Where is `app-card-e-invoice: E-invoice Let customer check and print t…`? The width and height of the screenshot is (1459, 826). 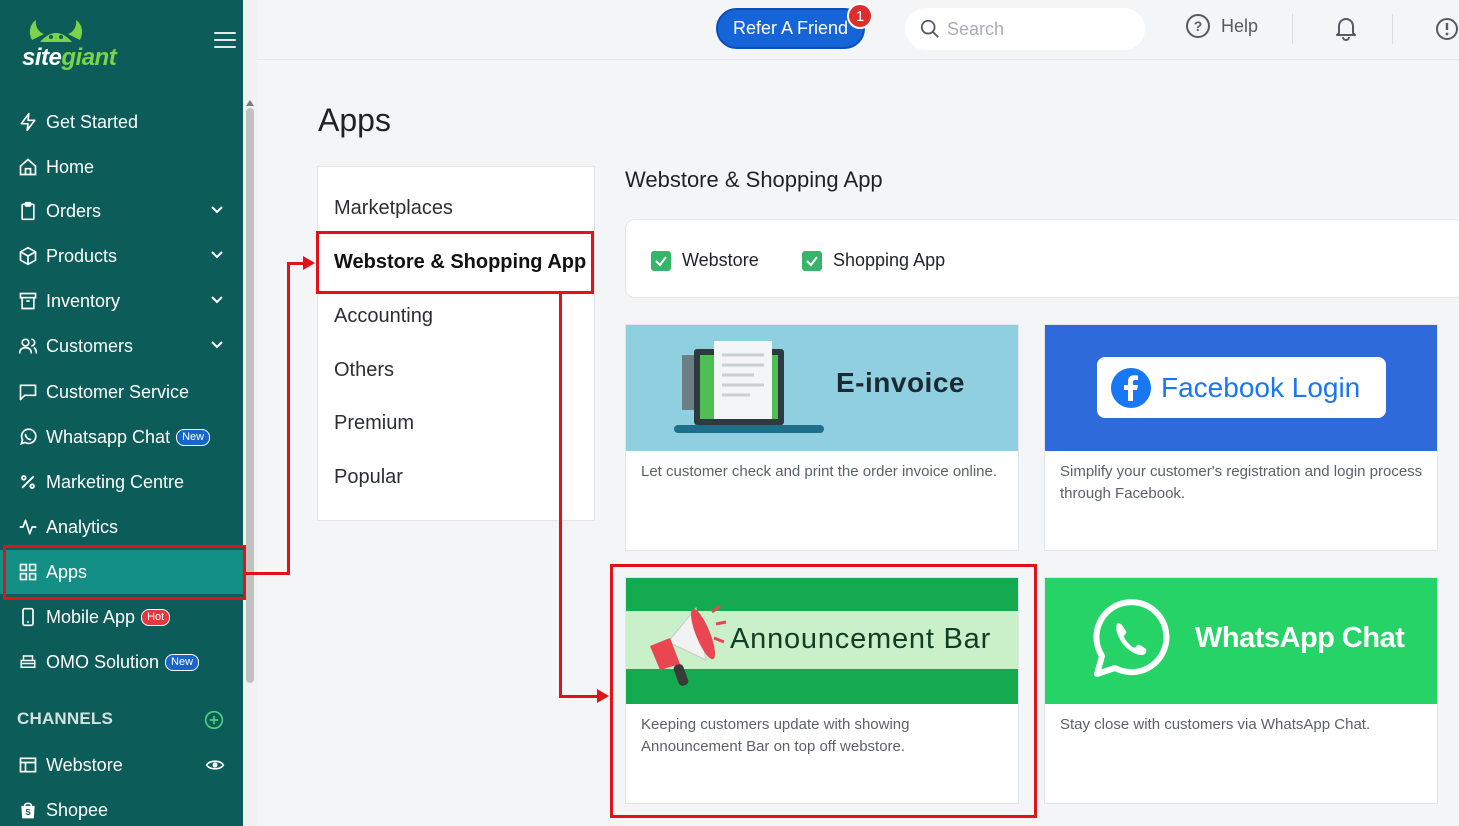 app-card-e-invoice: E-invoice Let customer check and print t… is located at coordinates (822, 437).